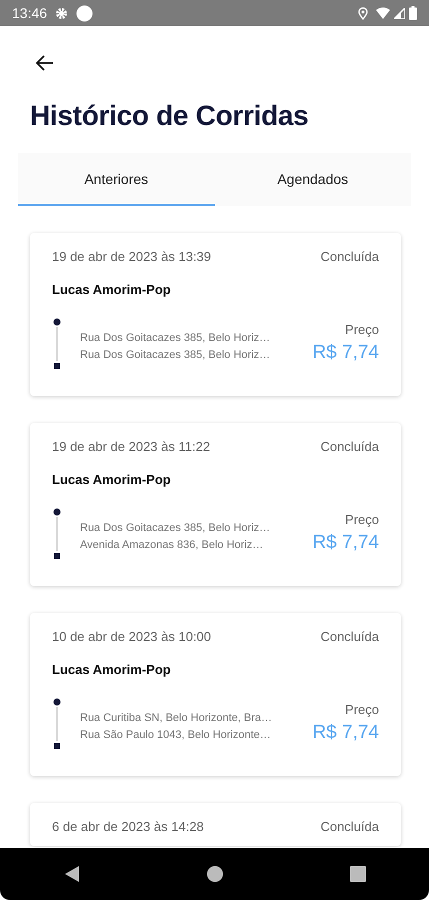 This screenshot has height=900, width=429. Describe the element at coordinates (132, 257) in the screenshot. I see `ride-date: 19 de abr de 2023 às 13:39` at that location.